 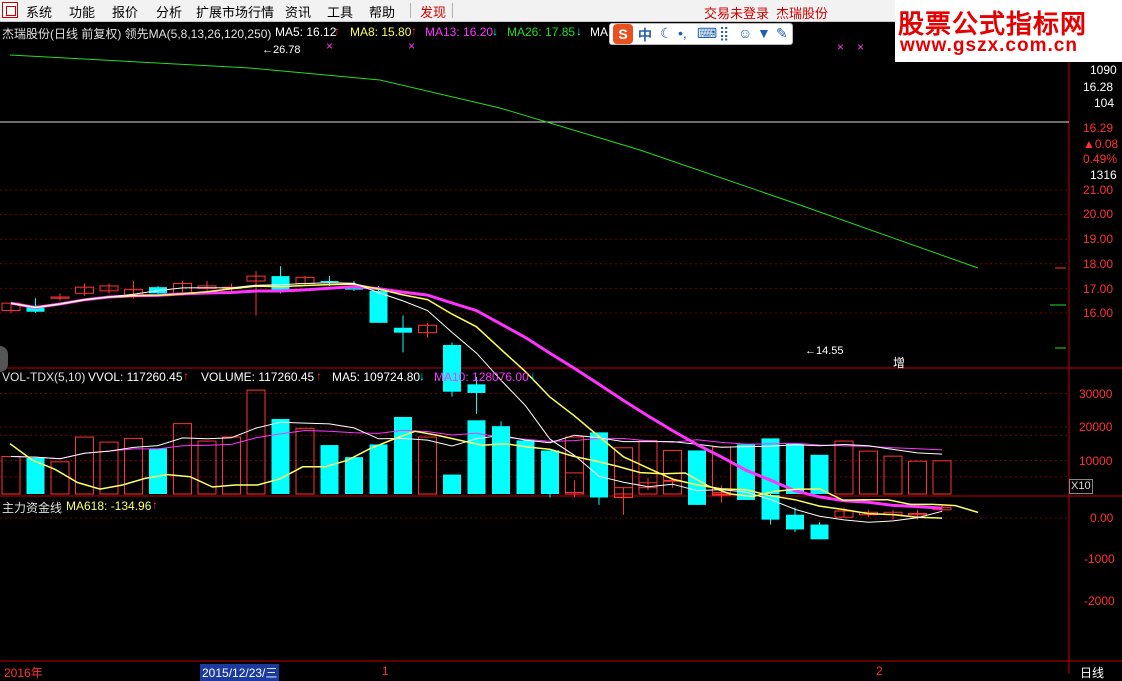 What do you see at coordinates (830, 351) in the screenshot?
I see `low-price-value: 14.55` at bounding box center [830, 351].